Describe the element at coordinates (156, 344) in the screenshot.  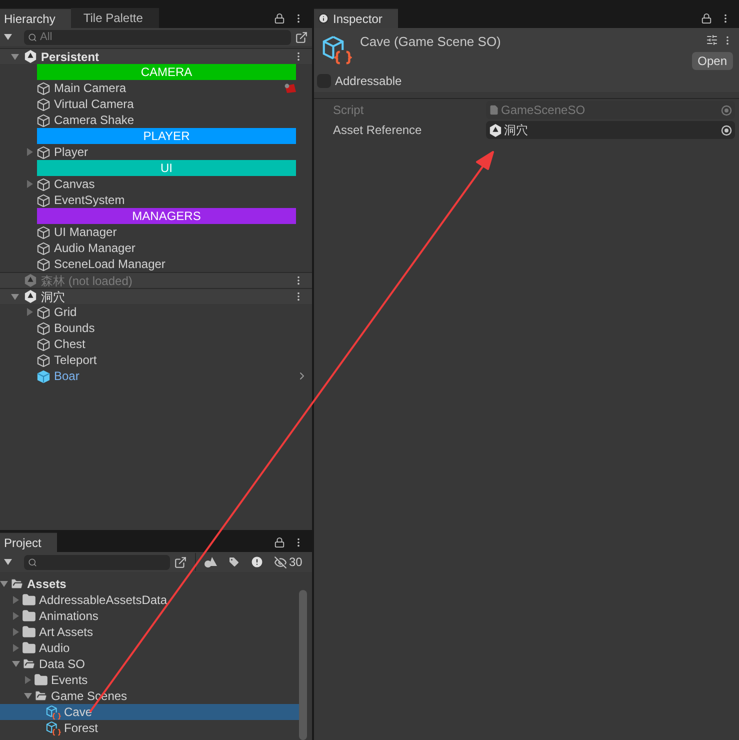
I see `hierarchy-item: Chest` at that location.